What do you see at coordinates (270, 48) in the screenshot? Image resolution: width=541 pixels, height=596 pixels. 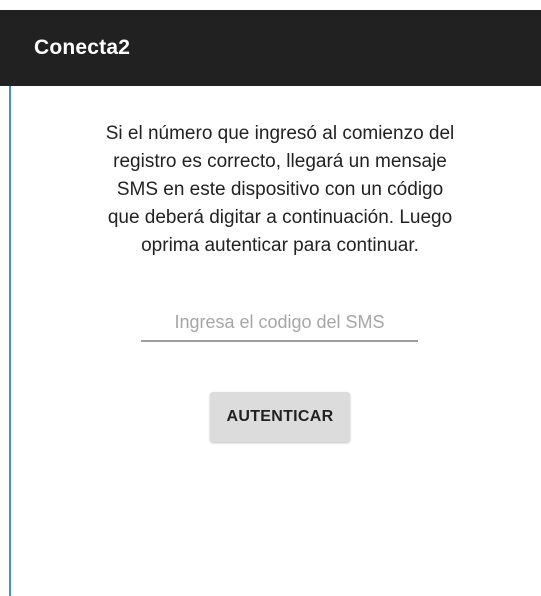 I see `app-bar: Conecta2` at bounding box center [270, 48].